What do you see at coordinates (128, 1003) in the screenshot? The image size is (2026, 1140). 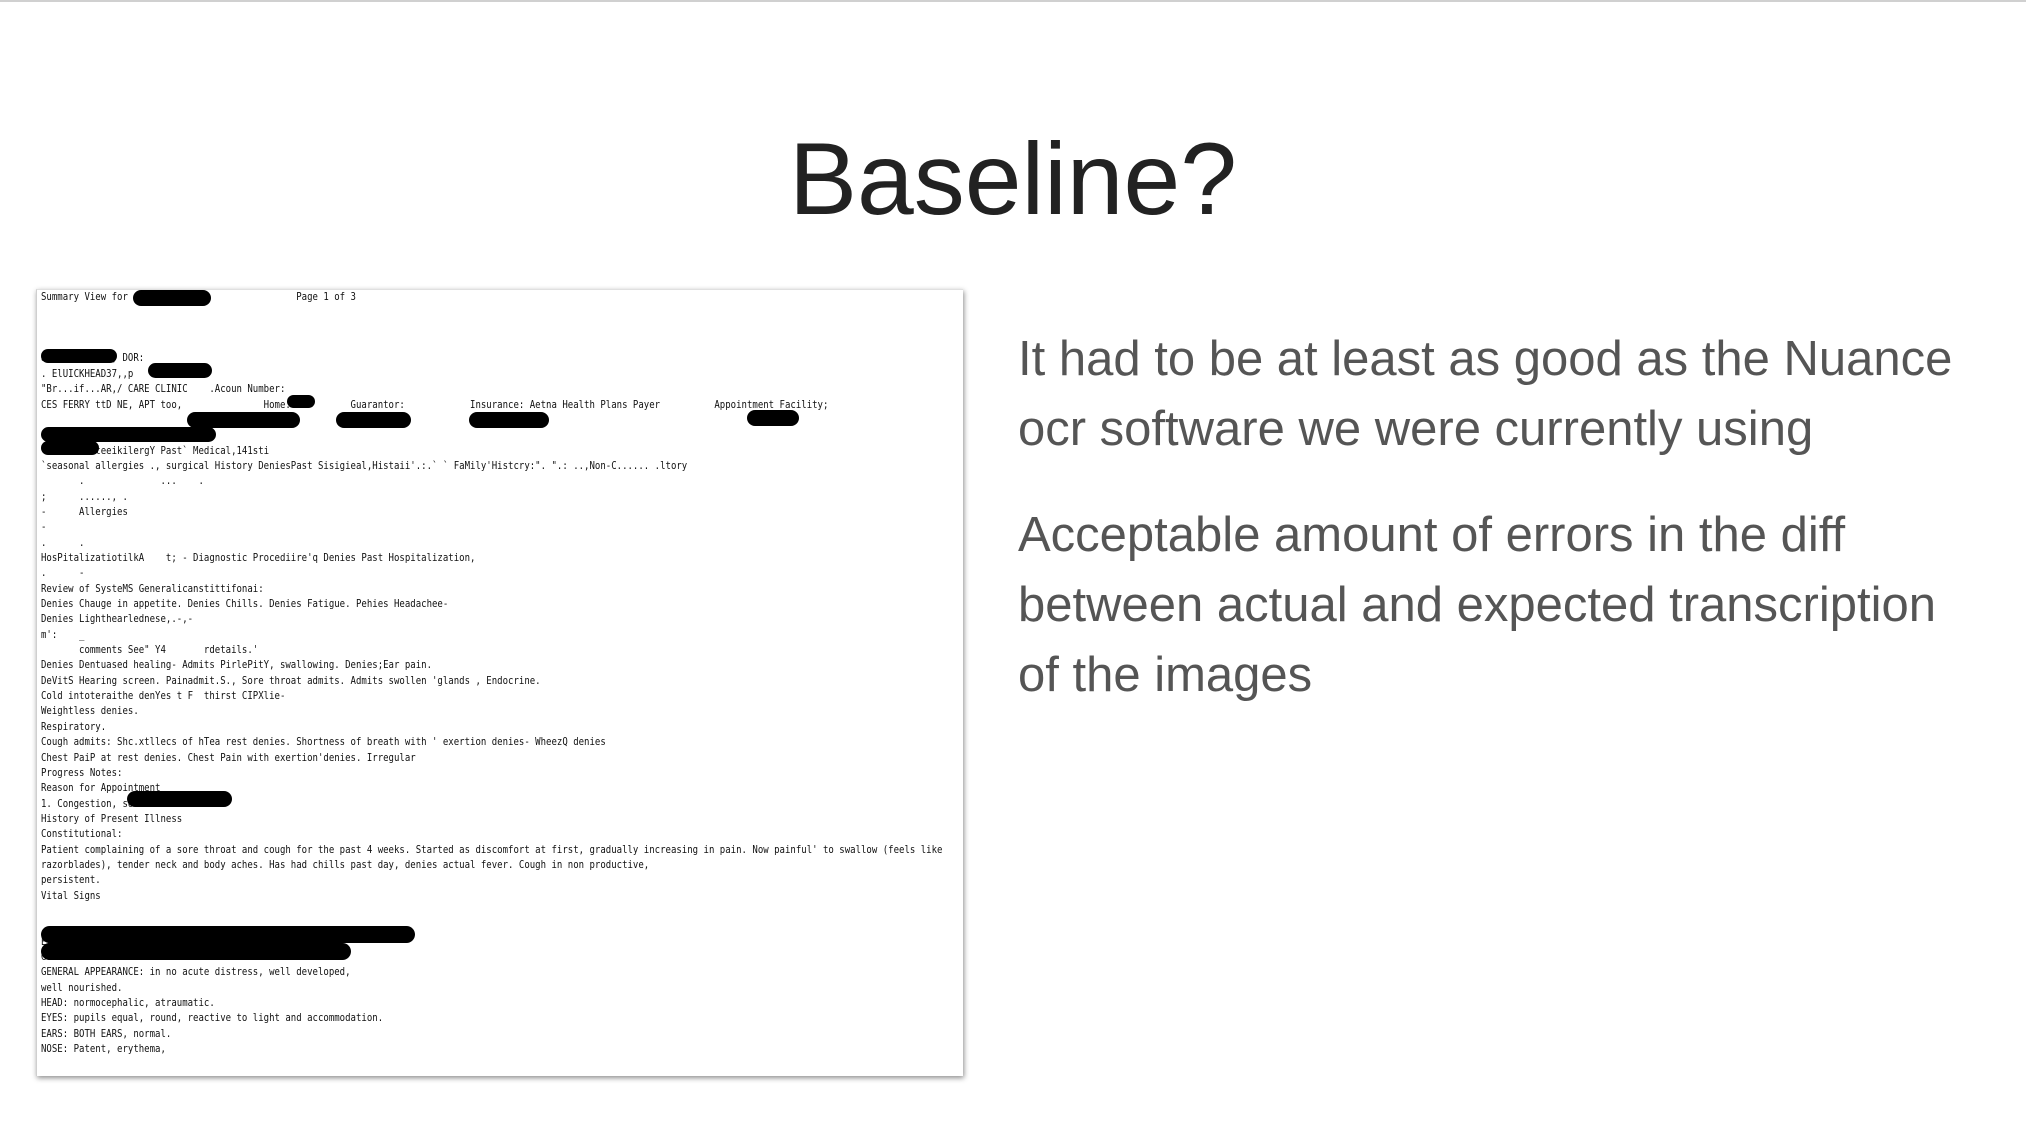 I see `document-line: HEAD: normocephalic, atraumatic.` at bounding box center [128, 1003].